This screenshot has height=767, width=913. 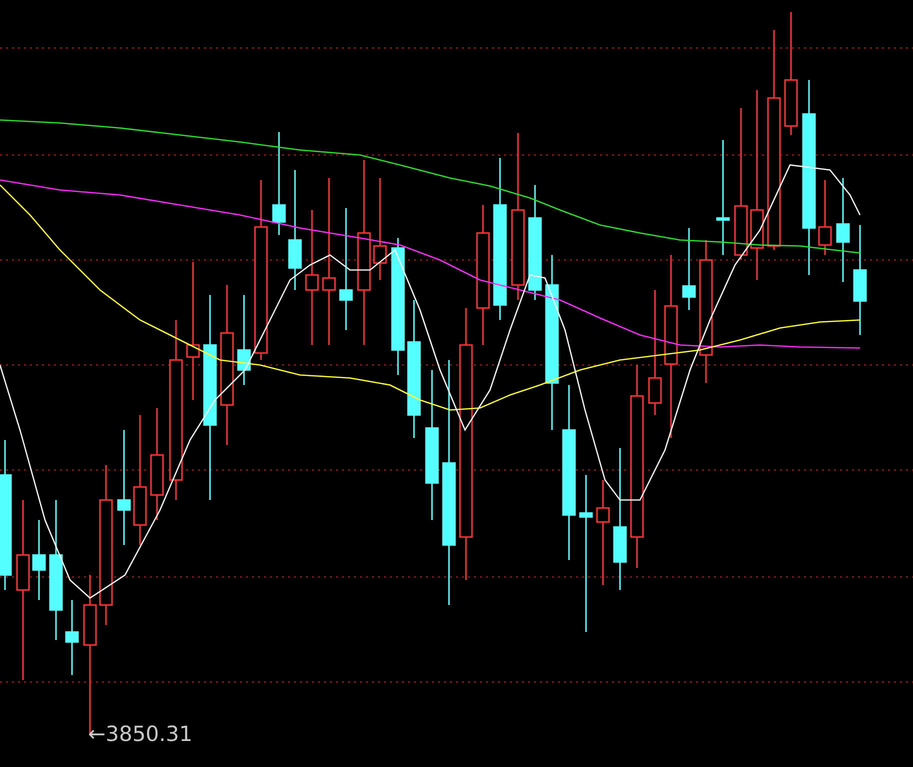 I want to click on low-price-label: ←3850.31, so click(x=140, y=735).